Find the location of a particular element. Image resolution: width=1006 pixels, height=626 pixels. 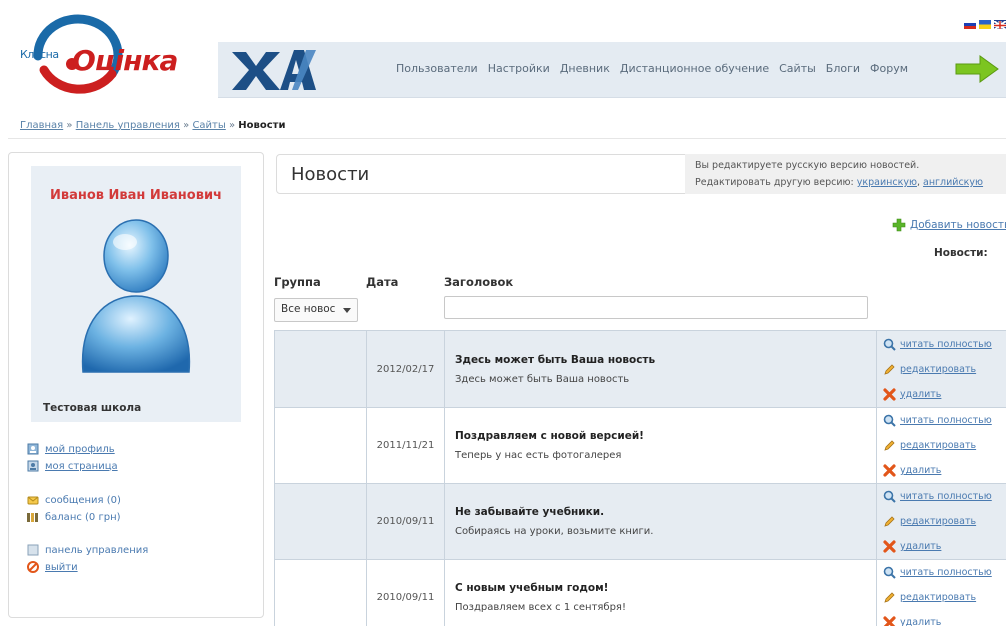

panel-icon is located at coordinates (33, 550).